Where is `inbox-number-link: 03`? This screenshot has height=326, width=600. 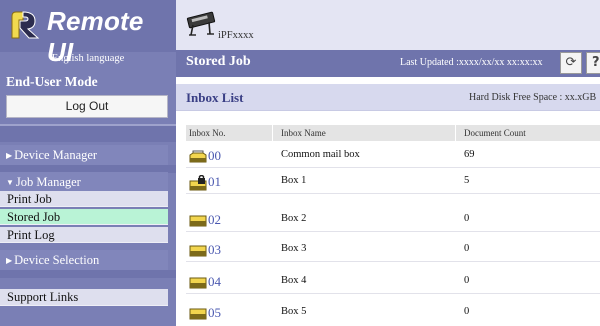
inbox-number-link: 03 is located at coordinates (214, 250).